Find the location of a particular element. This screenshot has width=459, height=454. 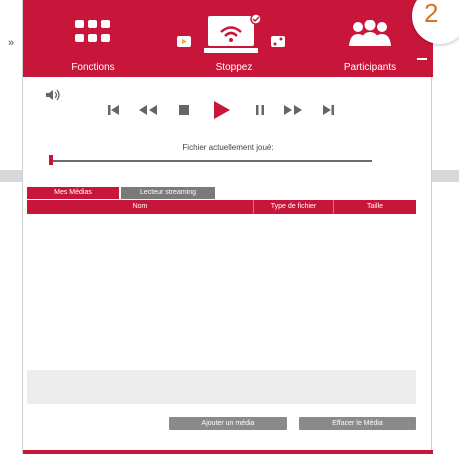

screen-share-icon is located at coordinates (231, 33).